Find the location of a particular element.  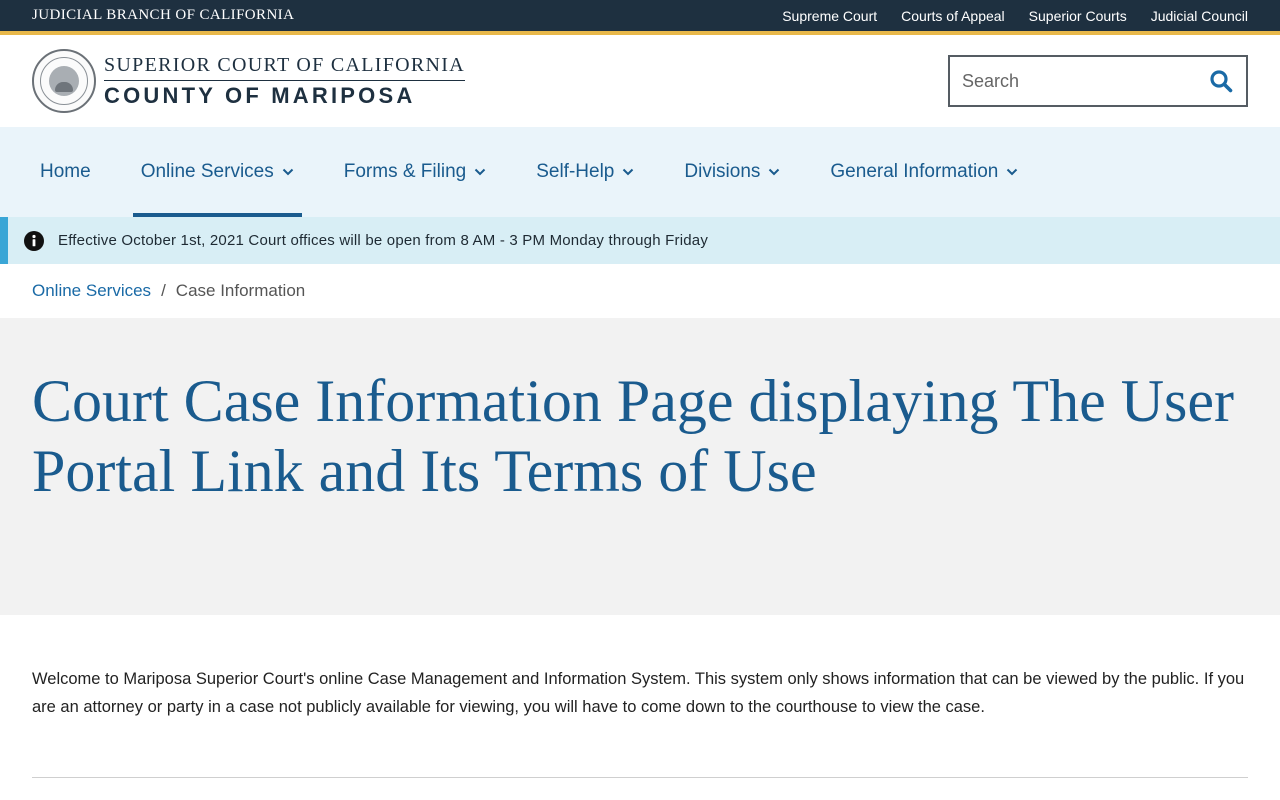

nav-item-divisions: Divisions is located at coordinates (732, 172).